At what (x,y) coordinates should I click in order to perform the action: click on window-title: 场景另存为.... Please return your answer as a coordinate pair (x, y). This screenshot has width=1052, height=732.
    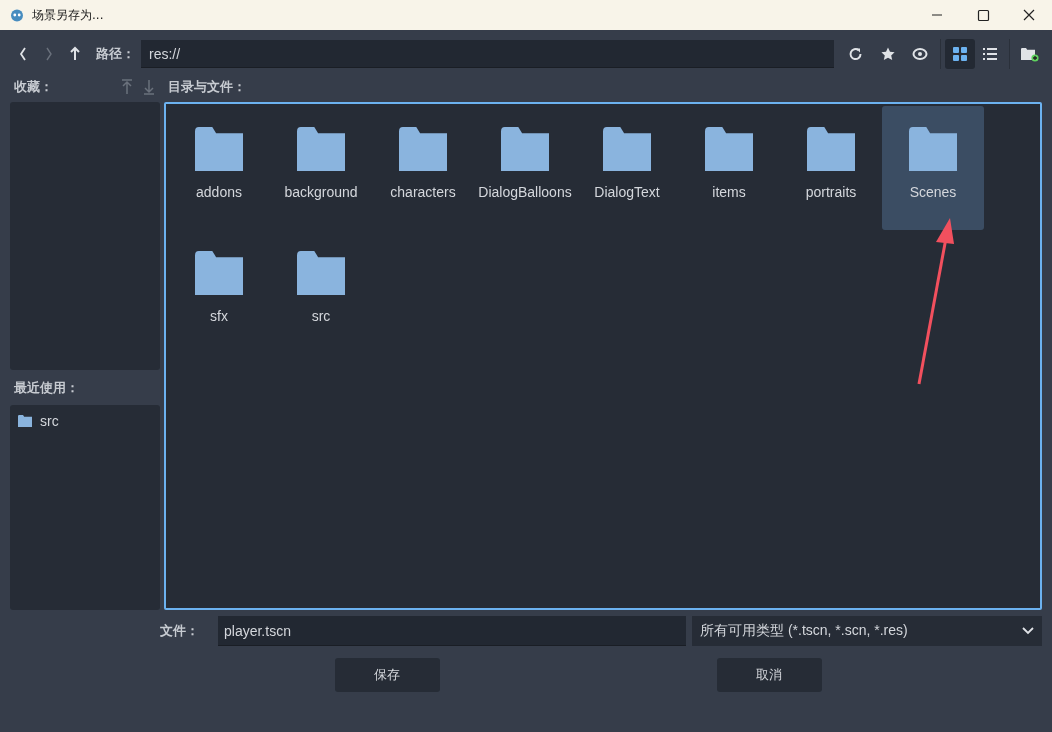
    Looking at the image, I should click on (68, 15).